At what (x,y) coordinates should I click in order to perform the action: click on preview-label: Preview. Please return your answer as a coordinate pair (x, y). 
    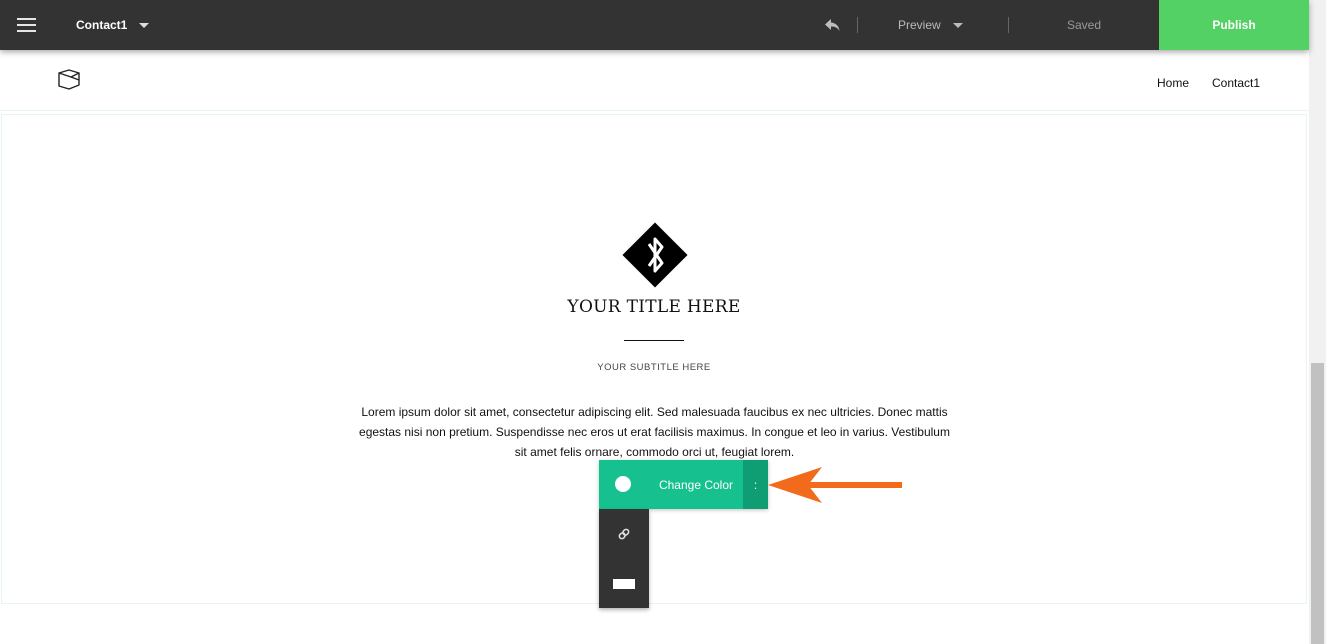
    Looking at the image, I should click on (919, 25).